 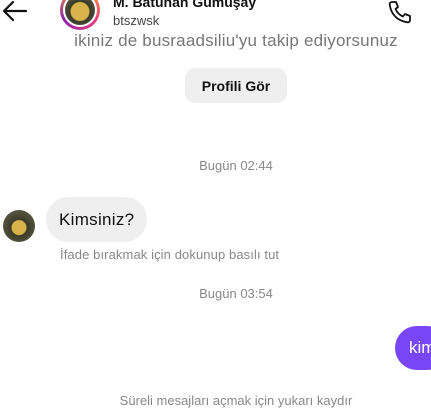 I want to click on avatar-image, so click(x=80, y=13).